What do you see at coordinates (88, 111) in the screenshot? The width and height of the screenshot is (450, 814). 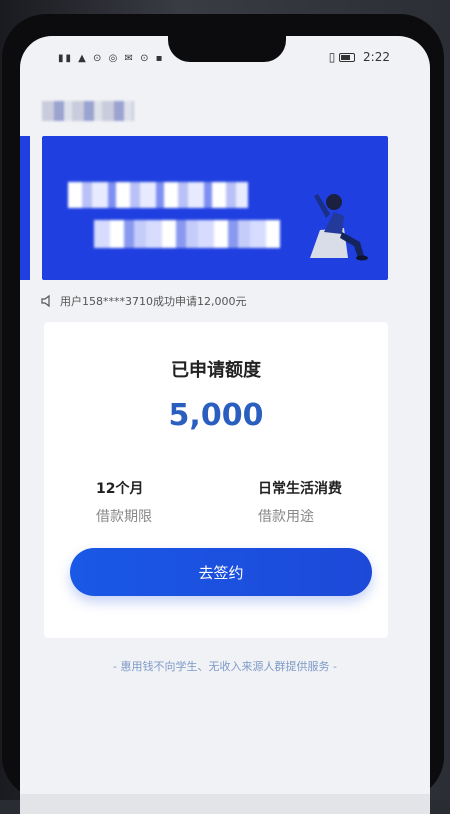 I see `blurred-page-title` at bounding box center [88, 111].